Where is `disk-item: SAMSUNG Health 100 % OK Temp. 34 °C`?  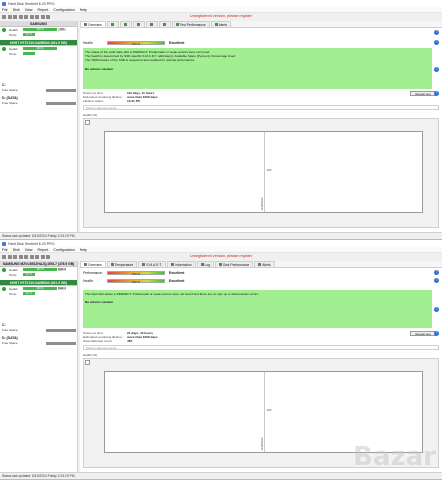 disk-item: SAMSUNG Health 100 % OK Temp. 34 °C is located at coordinates (38, 29).